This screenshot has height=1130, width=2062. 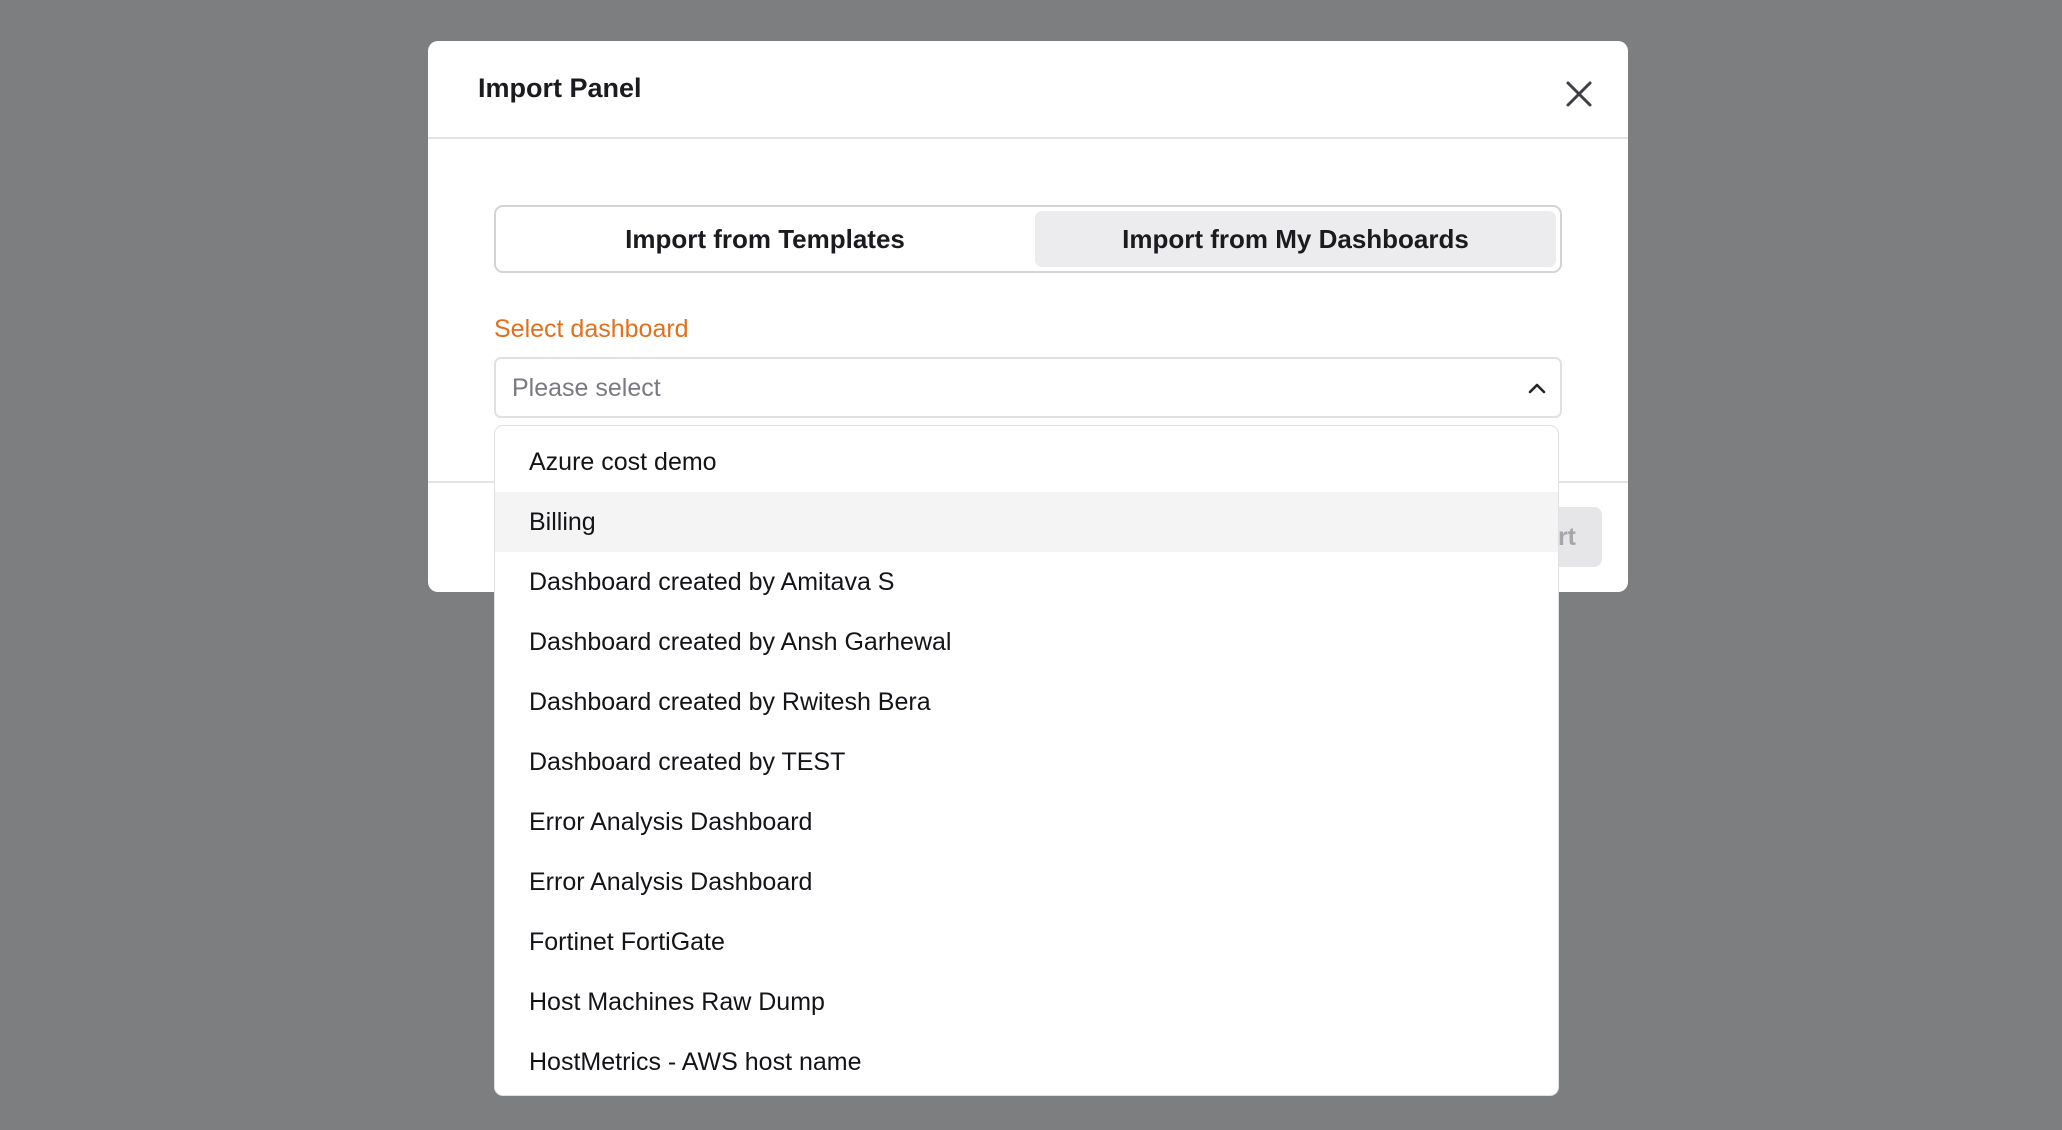 What do you see at coordinates (1026, 1002) in the screenshot?
I see `dropdown-option: Host Machines Raw Dump` at bounding box center [1026, 1002].